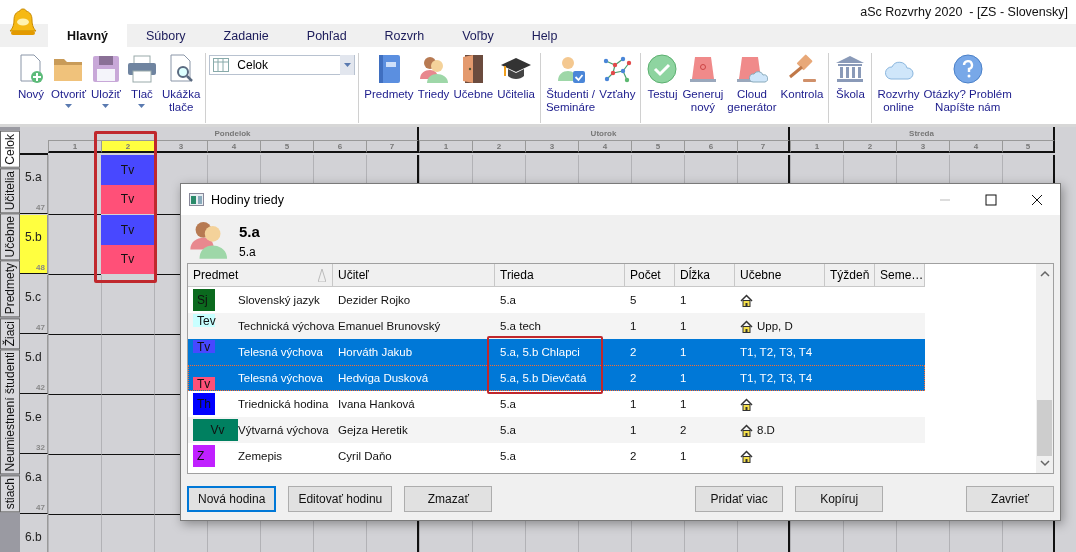 The height and width of the screenshot is (552, 1076). I want to click on side-tab: Predmety, so click(10, 289).